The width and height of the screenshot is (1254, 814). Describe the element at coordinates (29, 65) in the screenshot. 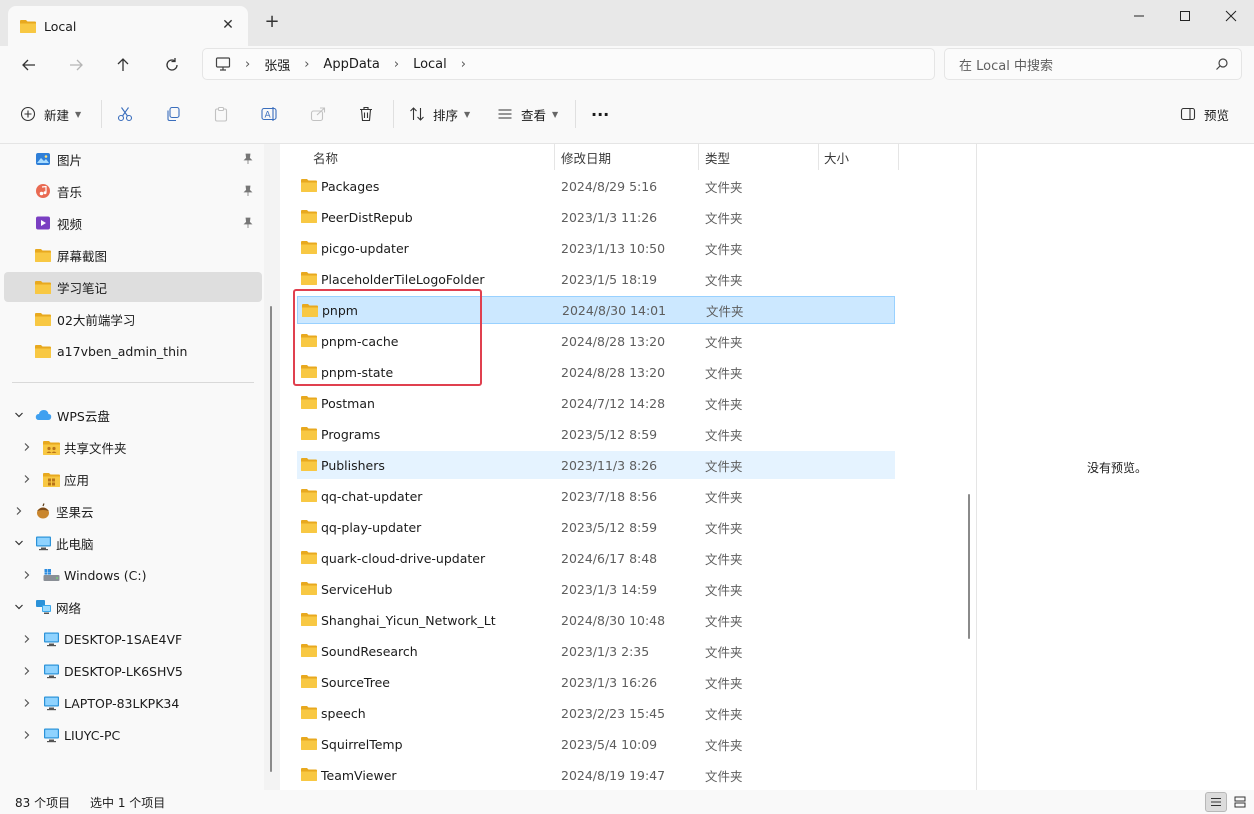

I see `back-button` at that location.